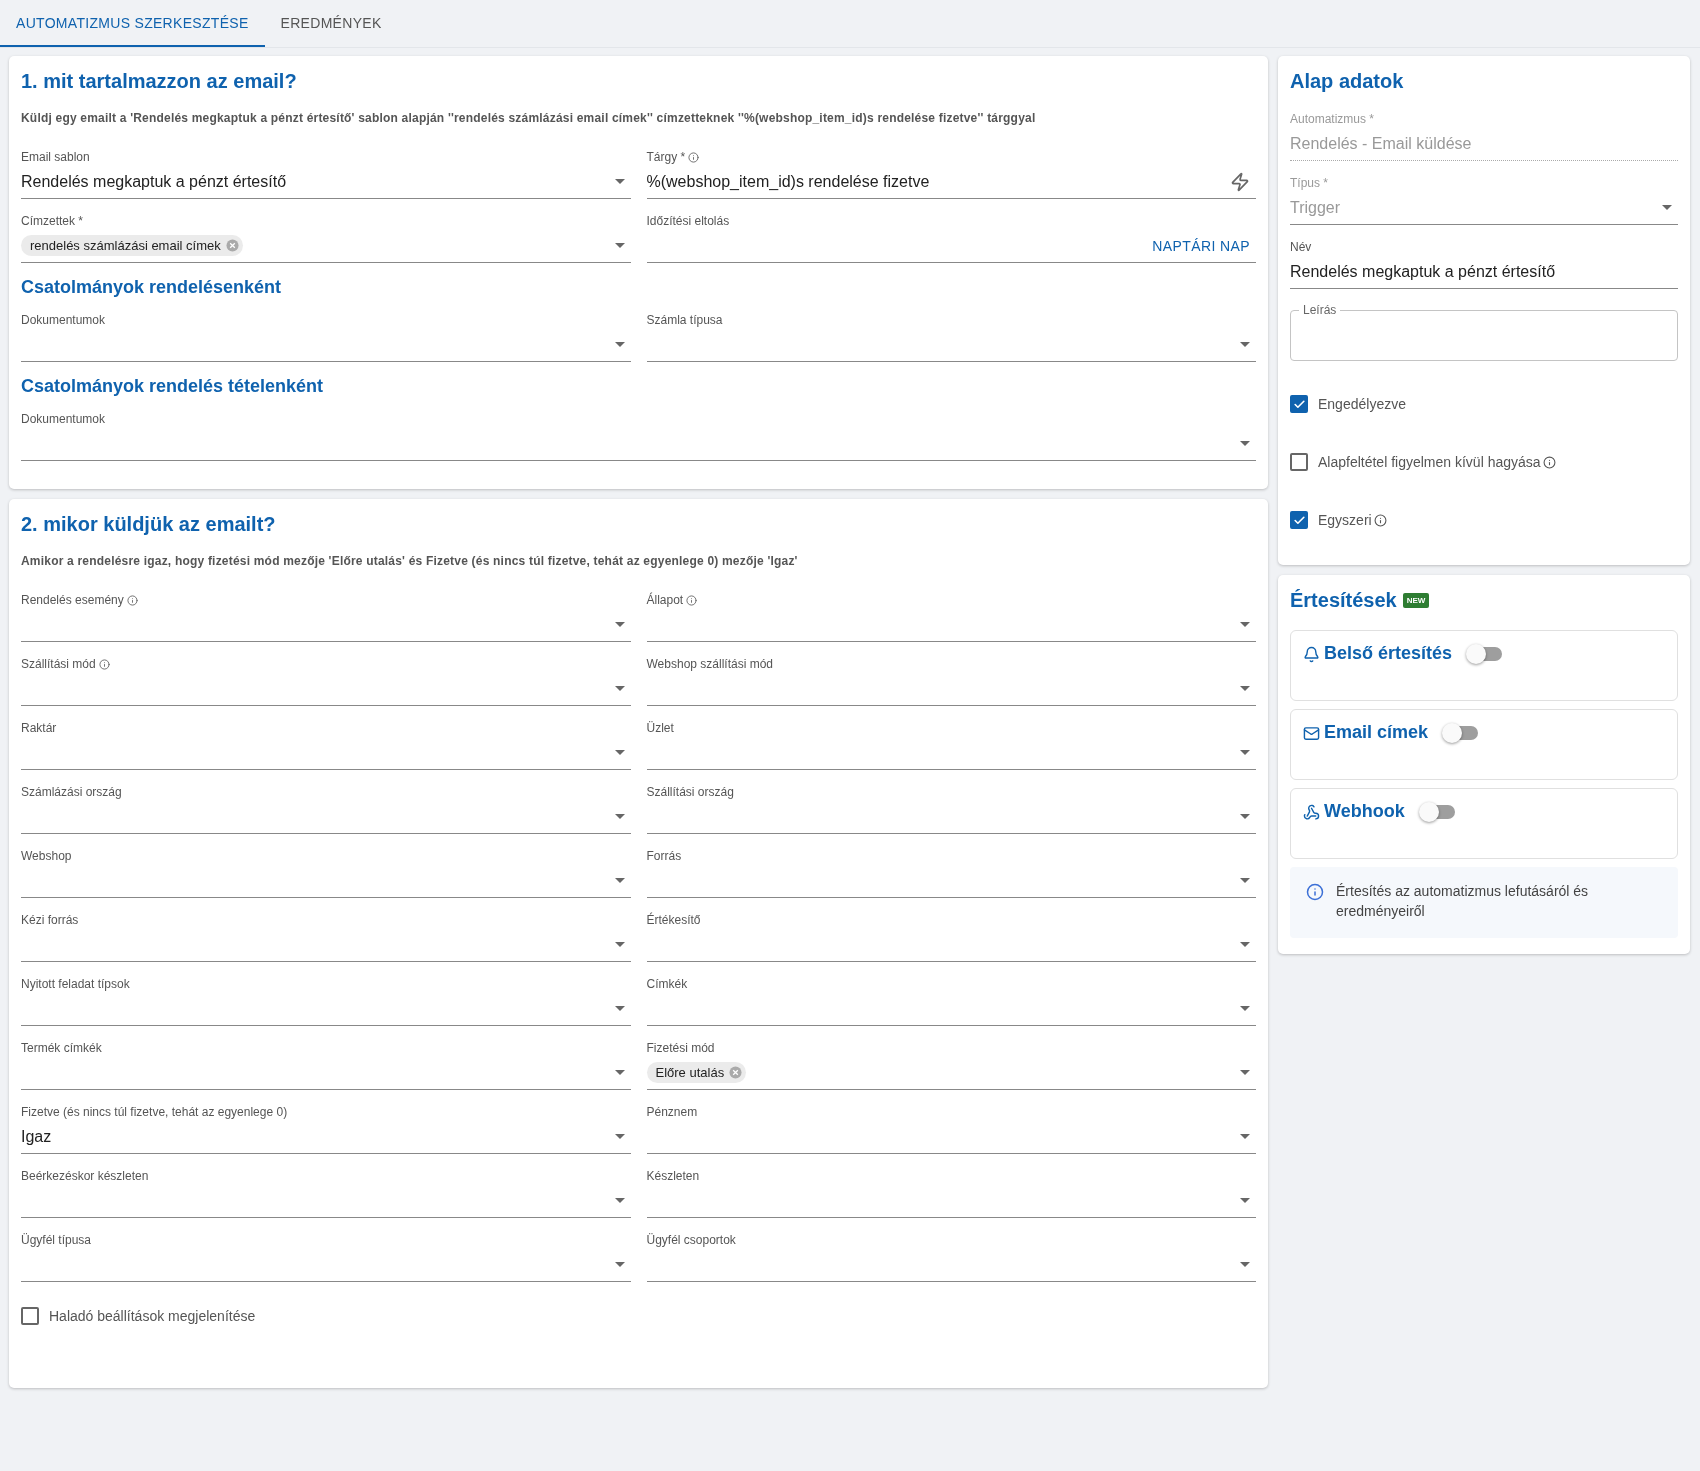 This screenshot has height=1471, width=1700. Describe the element at coordinates (72, 600) in the screenshot. I see `field-label: Rendelés esemény` at that location.